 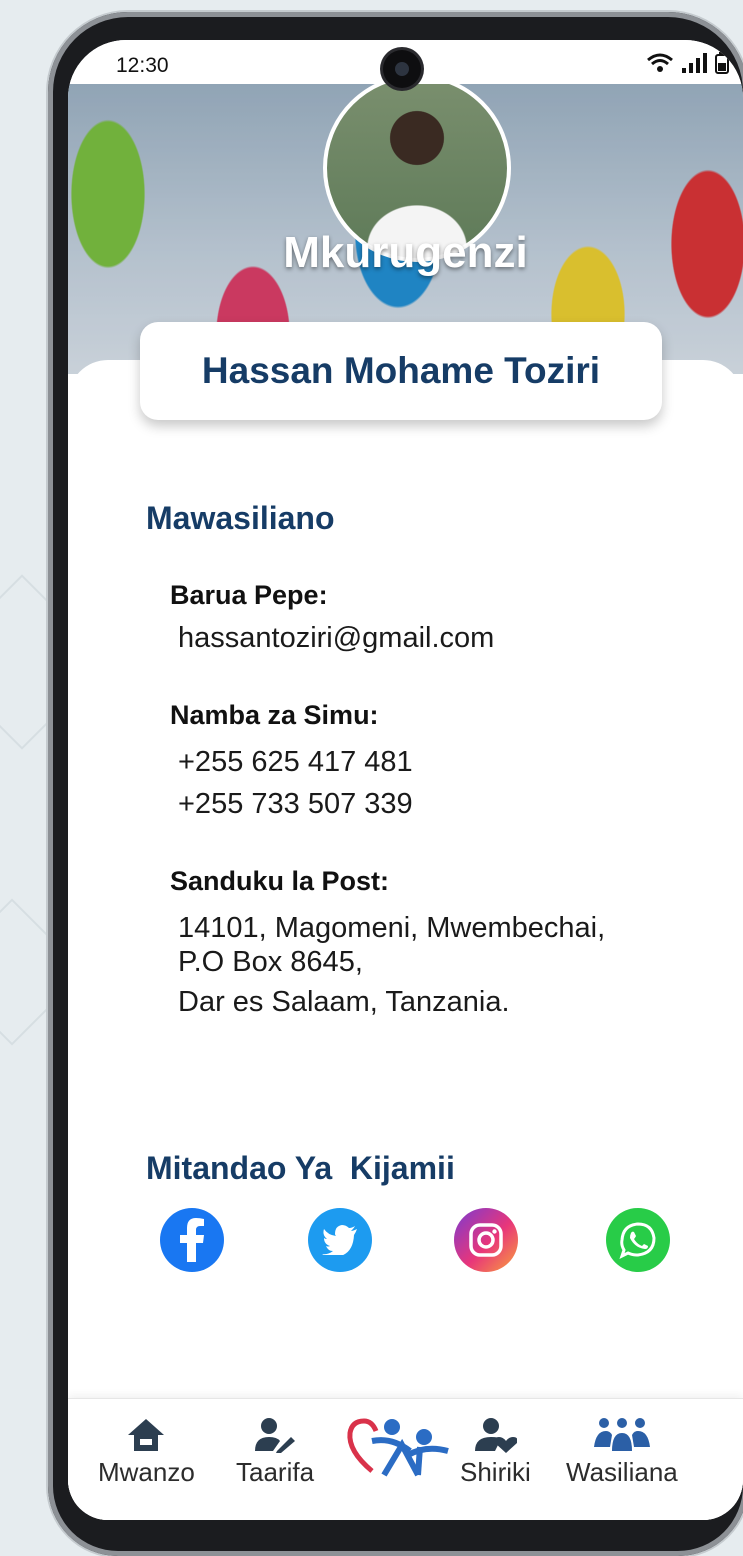 I want to click on address-label: Sanduku la Post:, so click(x=280, y=881).